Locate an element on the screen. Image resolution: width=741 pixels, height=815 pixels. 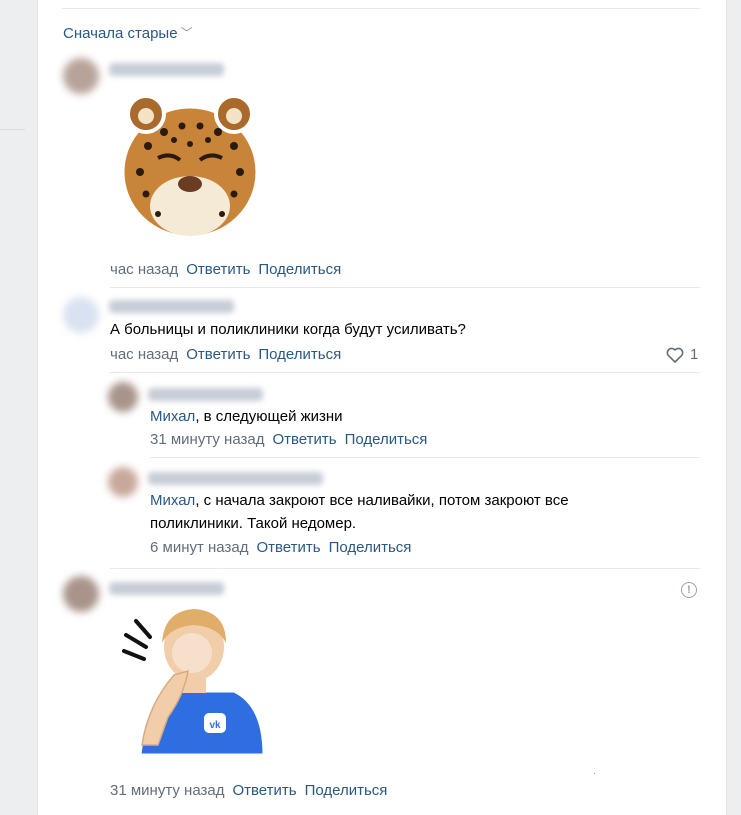
comment-text: Михал, в следующей жизни is located at coordinates (420, 416).